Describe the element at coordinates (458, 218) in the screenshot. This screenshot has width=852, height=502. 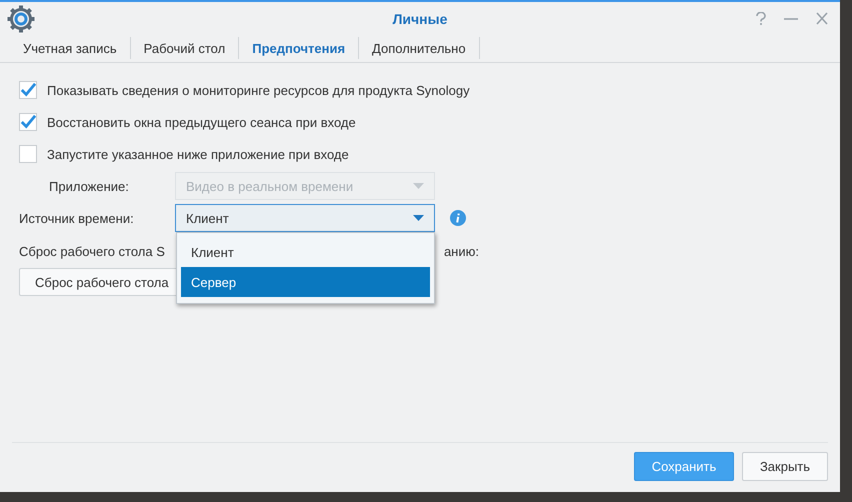
I see `info-icon` at that location.